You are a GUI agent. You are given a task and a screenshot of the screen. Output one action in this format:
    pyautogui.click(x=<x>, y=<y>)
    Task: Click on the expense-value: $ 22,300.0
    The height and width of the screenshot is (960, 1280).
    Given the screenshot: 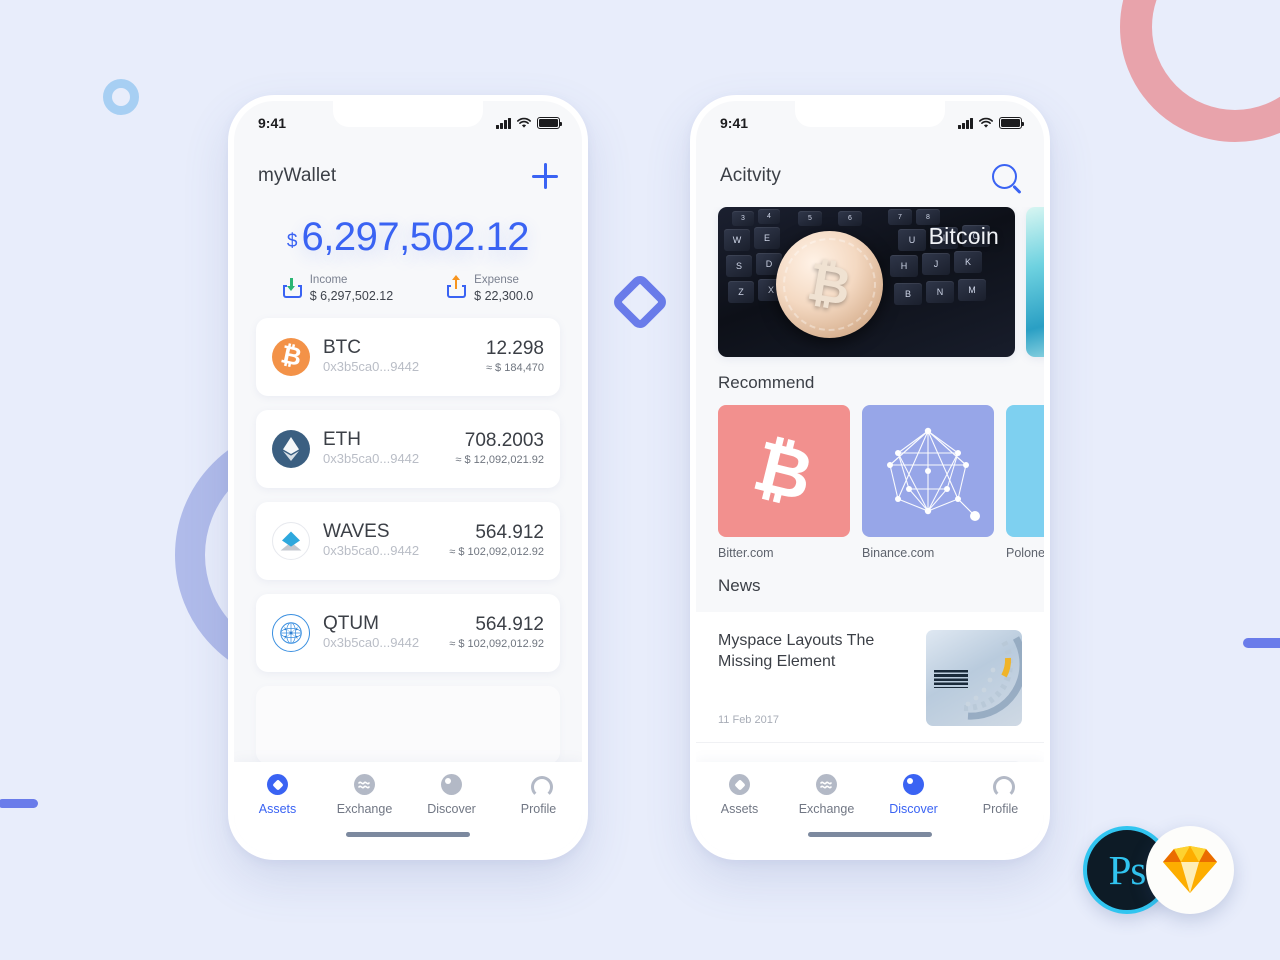 What is the action you would take?
    pyautogui.click(x=504, y=295)
    